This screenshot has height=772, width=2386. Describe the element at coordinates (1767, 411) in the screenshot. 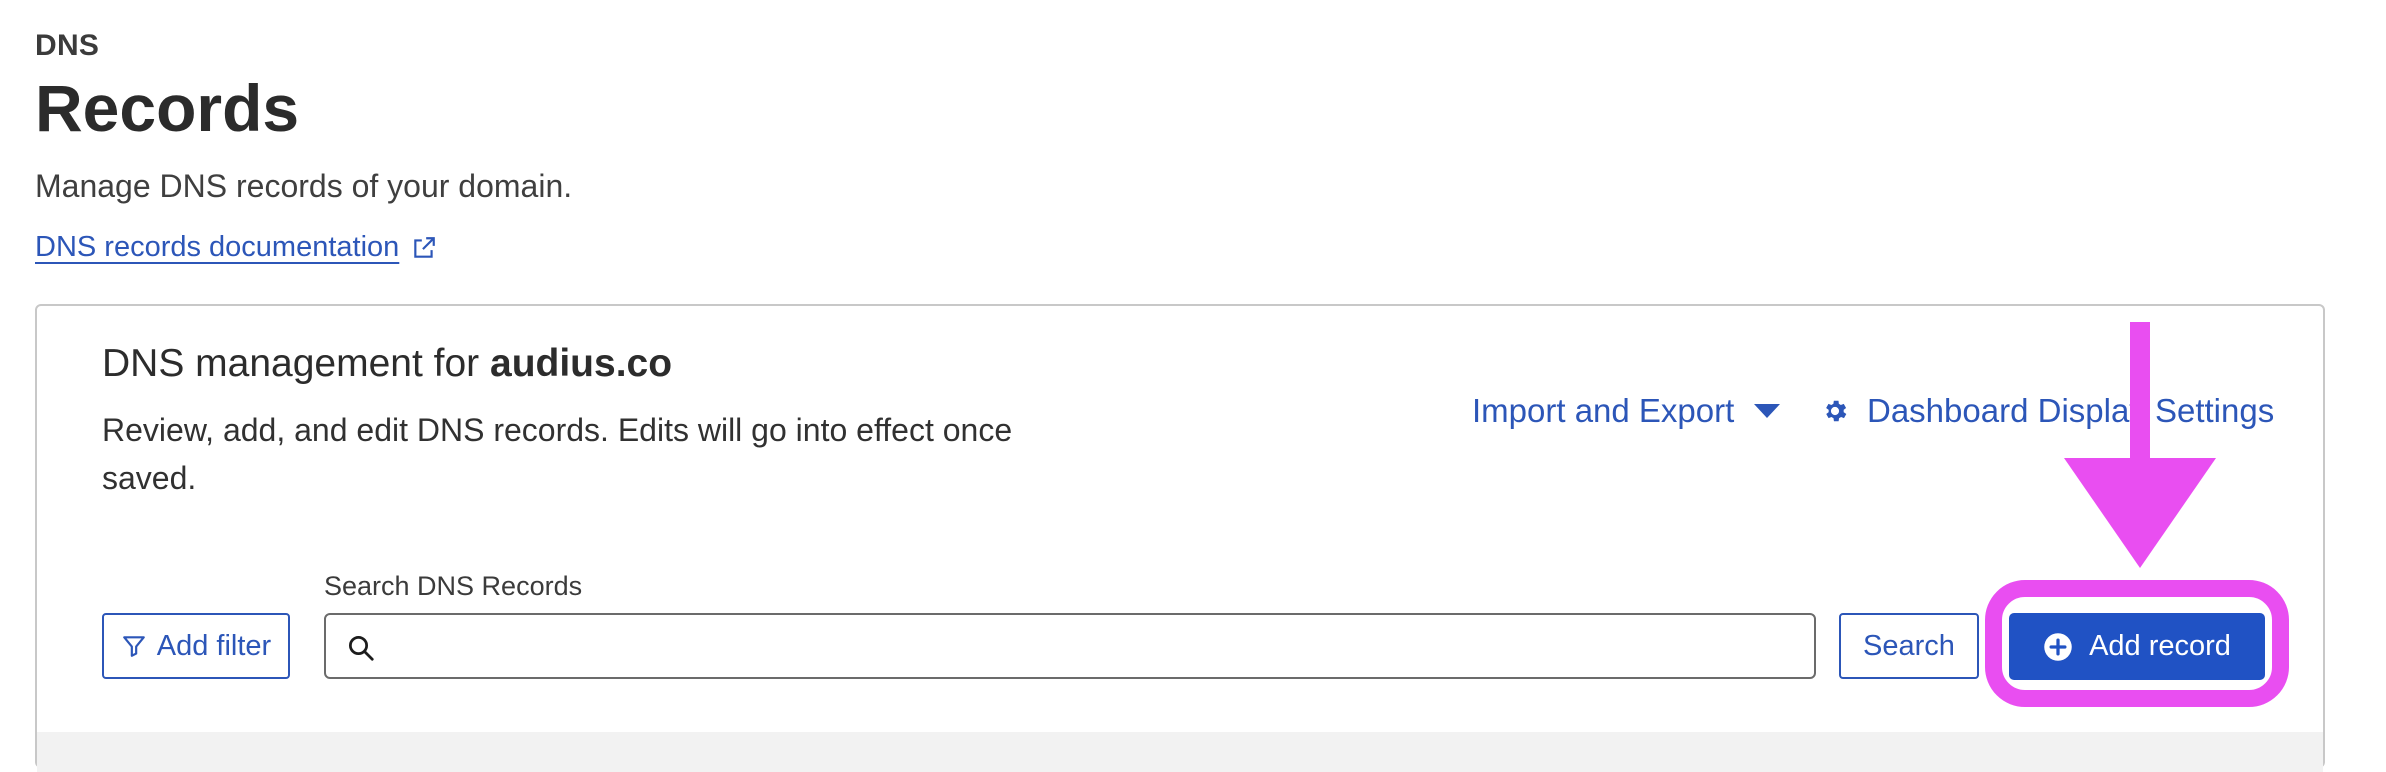

I see `caret-down-icon` at that location.